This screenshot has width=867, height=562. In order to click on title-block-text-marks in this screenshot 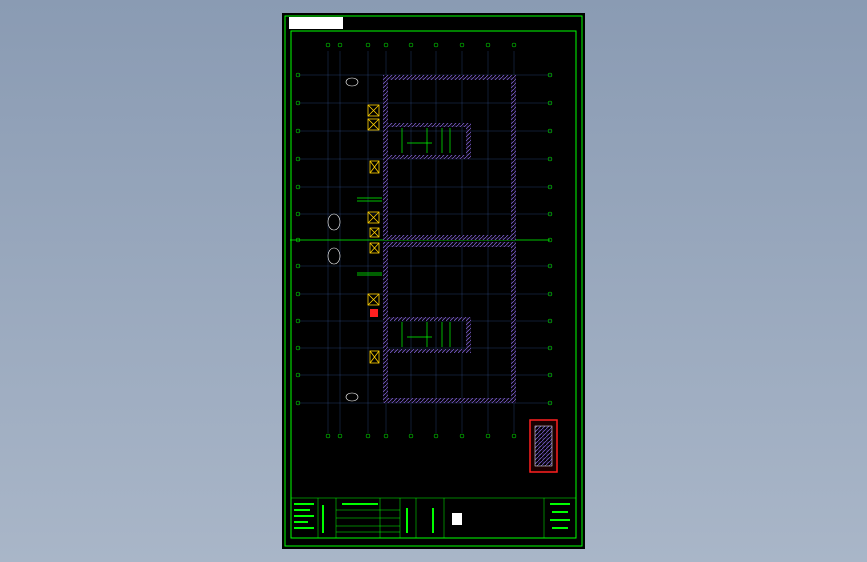, I will do `click(432, 518)`.